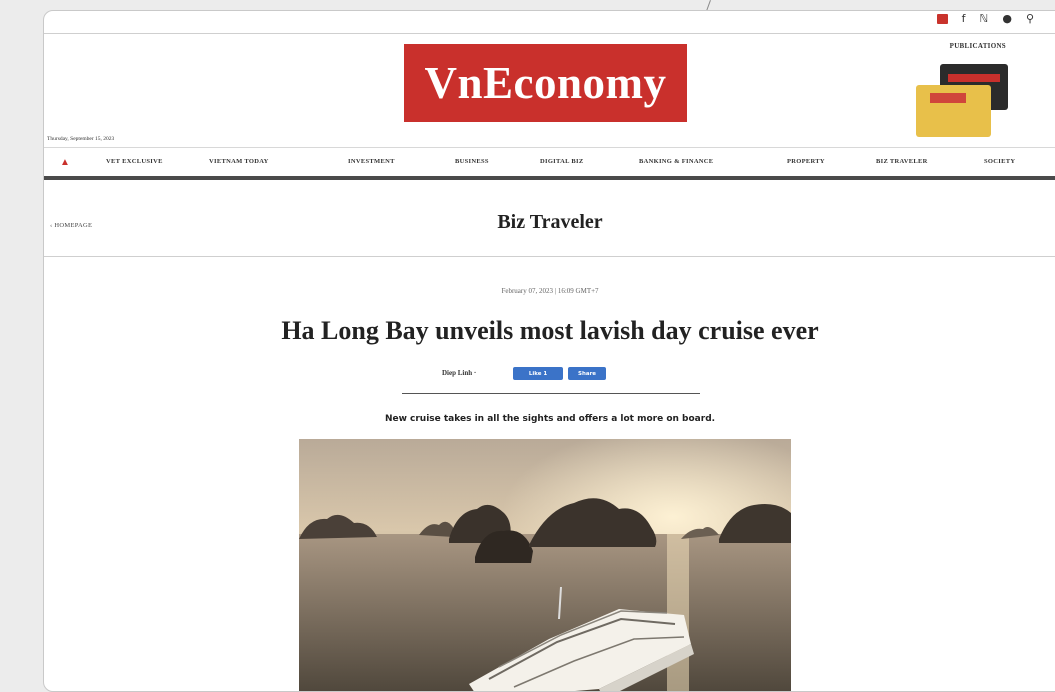 The height and width of the screenshot is (692, 1055). I want to click on user-icon: ●, so click(1007, 19).